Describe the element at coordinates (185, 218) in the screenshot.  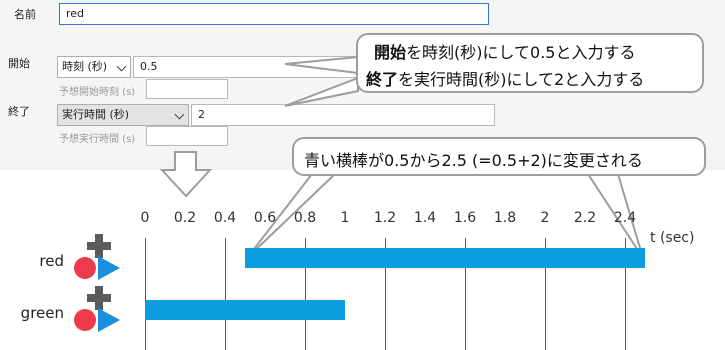
I see `x-tick-label: 0.2` at that location.